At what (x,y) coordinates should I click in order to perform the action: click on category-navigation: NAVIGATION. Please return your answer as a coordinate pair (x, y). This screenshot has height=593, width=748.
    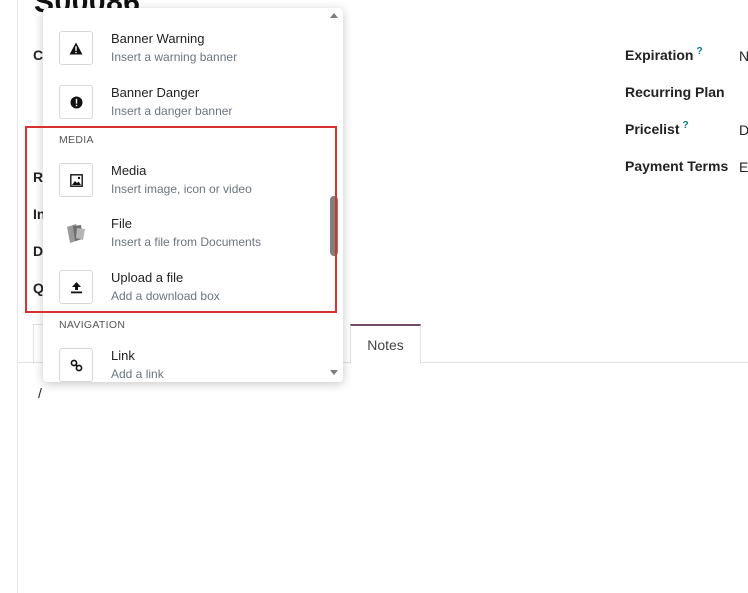
    Looking at the image, I should click on (92, 325).